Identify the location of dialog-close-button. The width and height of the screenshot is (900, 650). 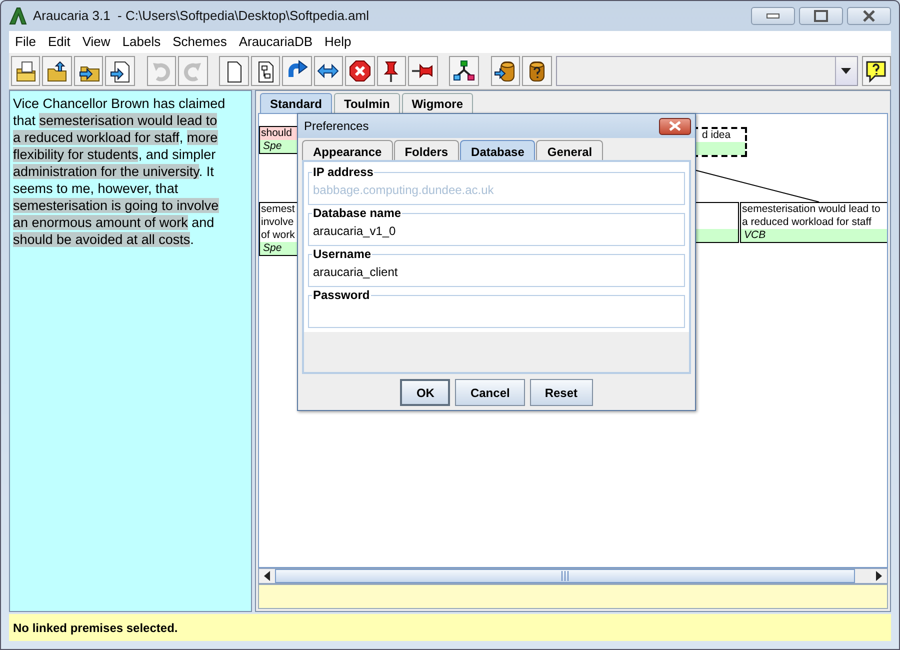
(675, 126).